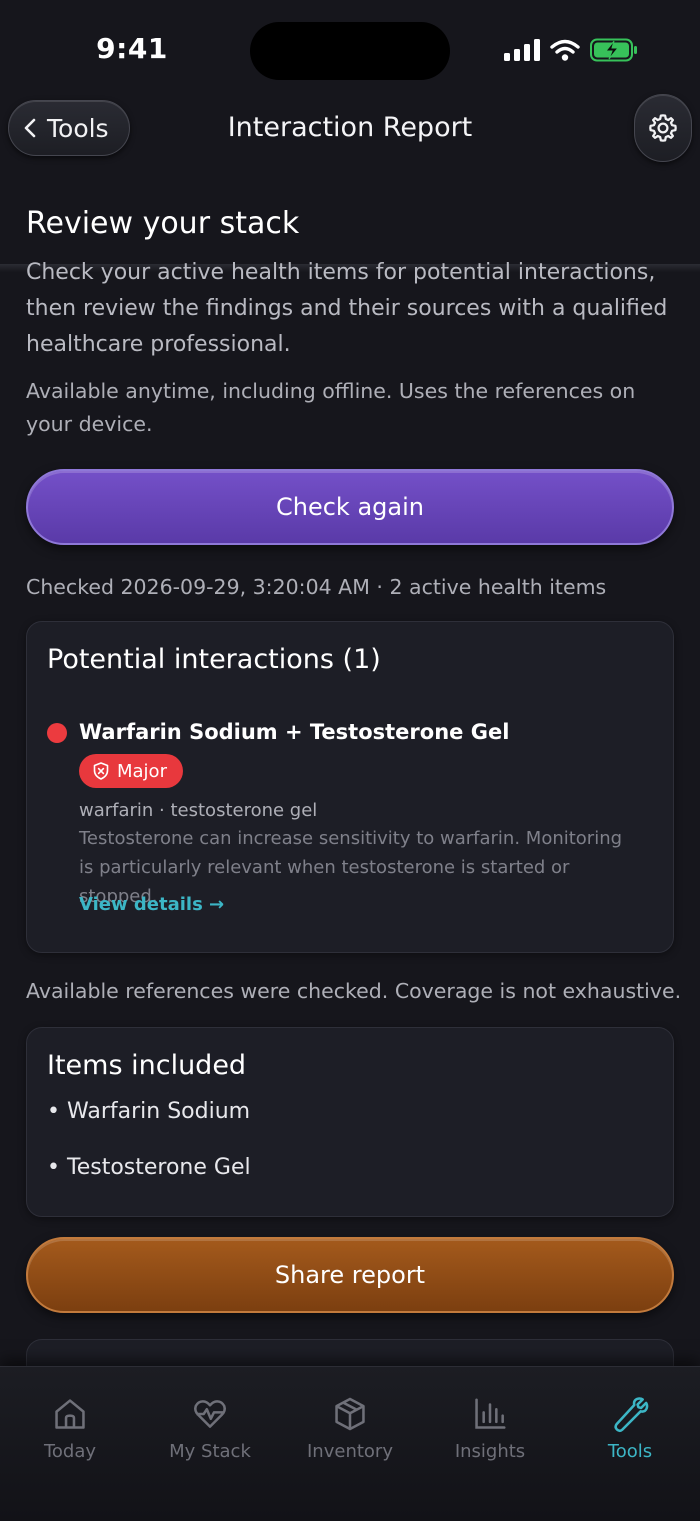  I want to click on tab-label: Tools, so click(630, 1451).